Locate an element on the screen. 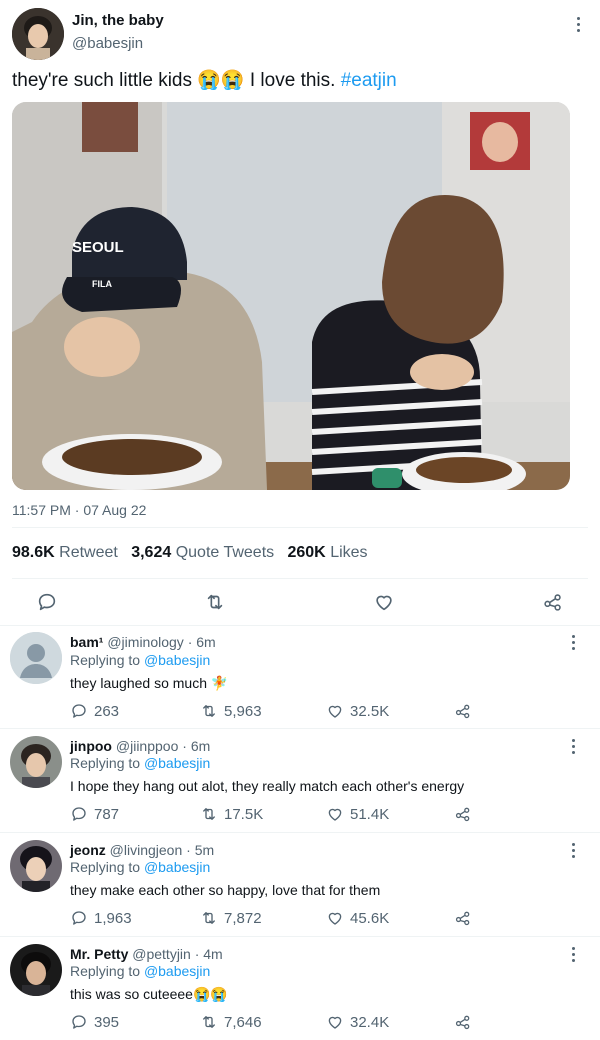 This screenshot has height=1040, width=600. reply-header: Mr. Petty @pettyjin · 4m is located at coordinates (146, 954).